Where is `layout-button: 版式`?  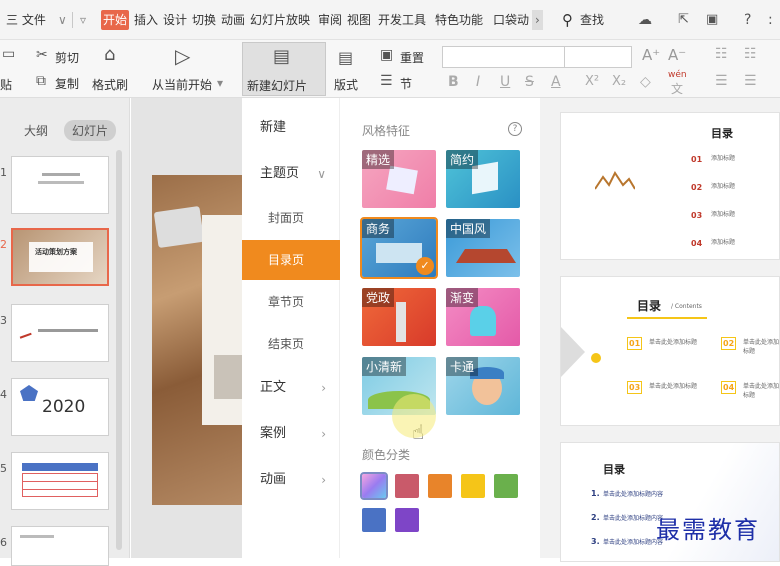
layout-button: 版式 is located at coordinates (346, 84).